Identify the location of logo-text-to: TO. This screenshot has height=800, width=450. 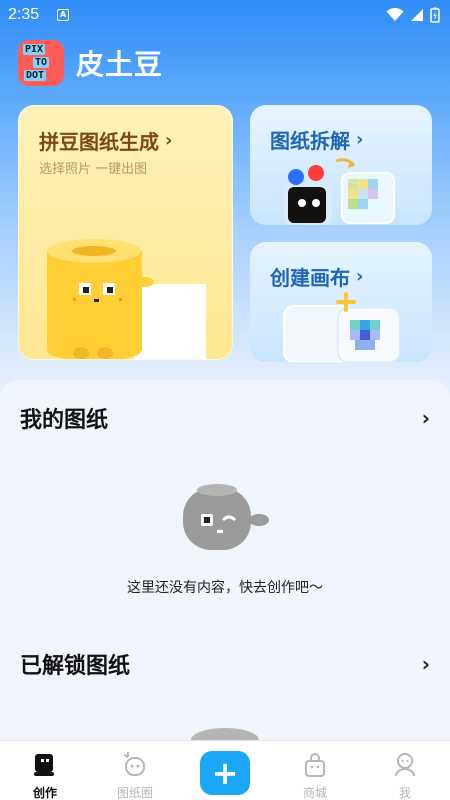
(41, 62).